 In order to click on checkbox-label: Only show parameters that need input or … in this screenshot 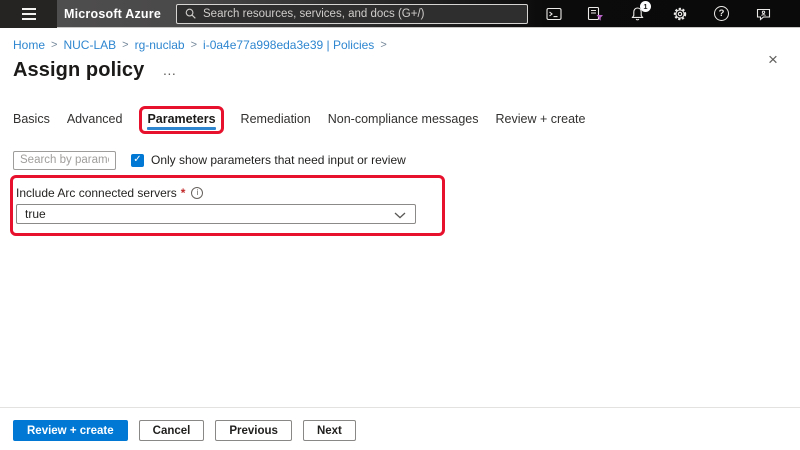, I will do `click(278, 160)`.